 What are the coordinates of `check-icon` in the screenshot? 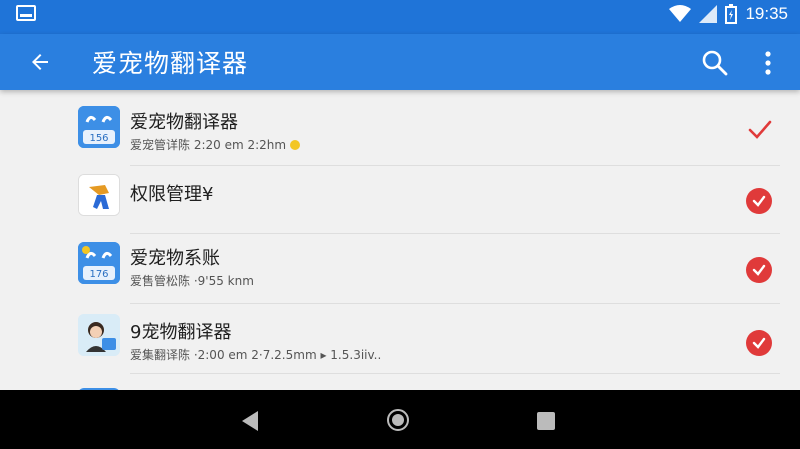 It's located at (760, 130).